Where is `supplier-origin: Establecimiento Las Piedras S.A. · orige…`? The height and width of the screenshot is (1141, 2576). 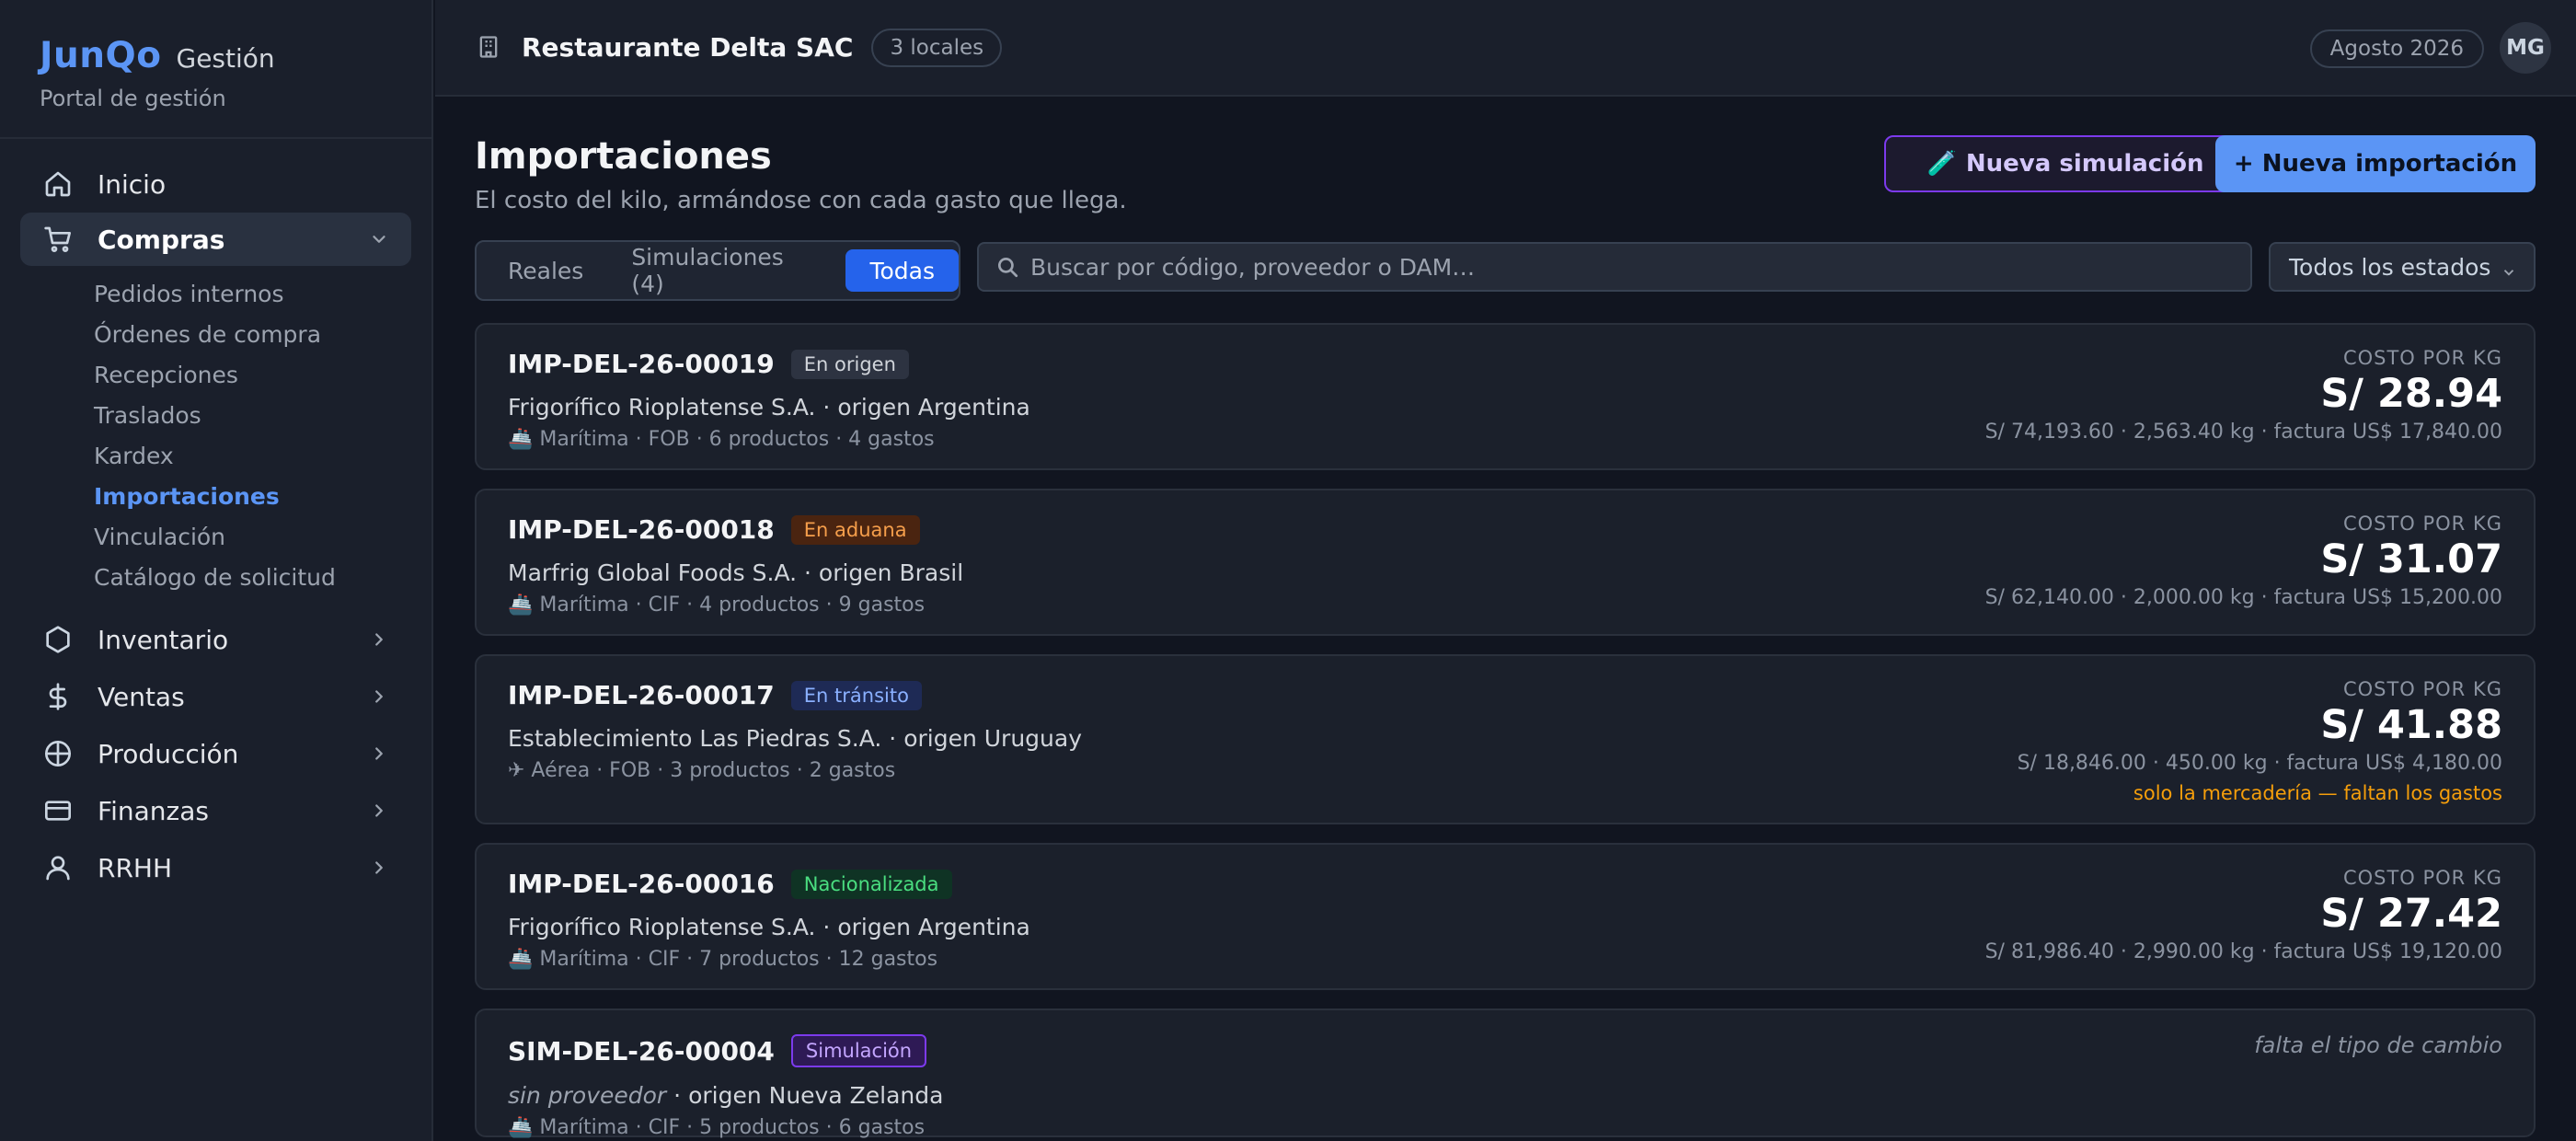 supplier-origin: Establecimiento Las Piedras S.A. · orige… is located at coordinates (795, 738).